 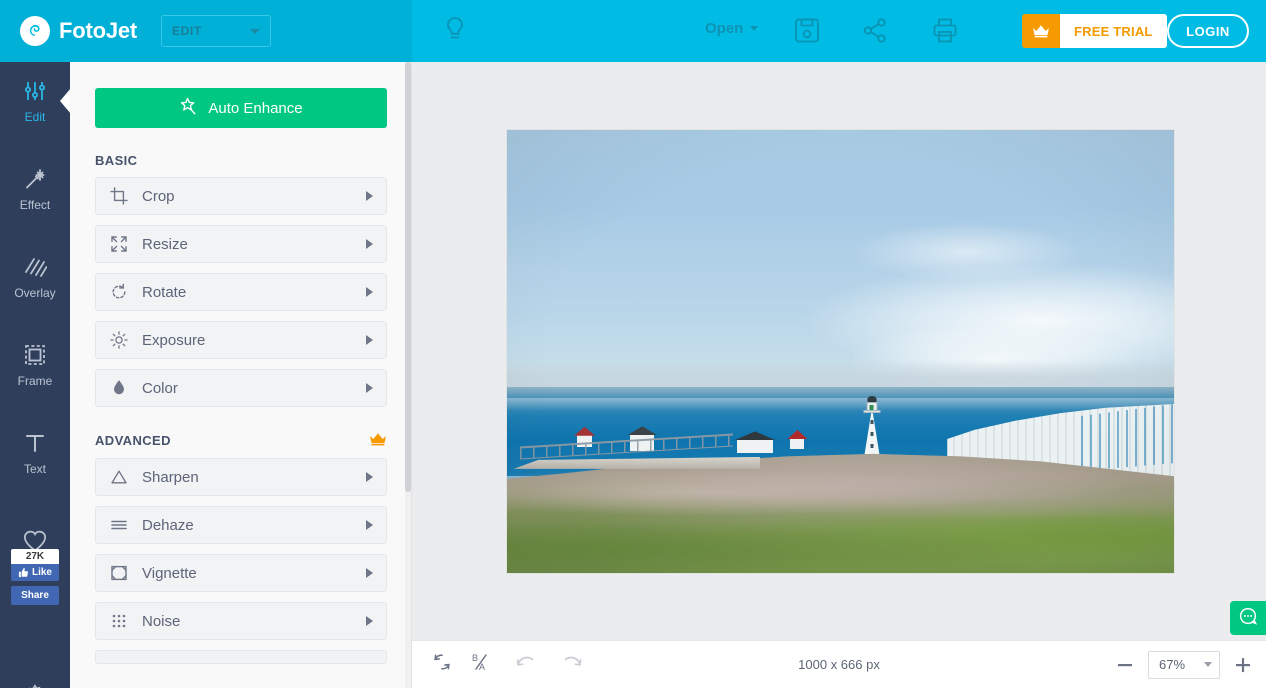 What do you see at coordinates (121, 340) in the screenshot?
I see `sun-icon` at bounding box center [121, 340].